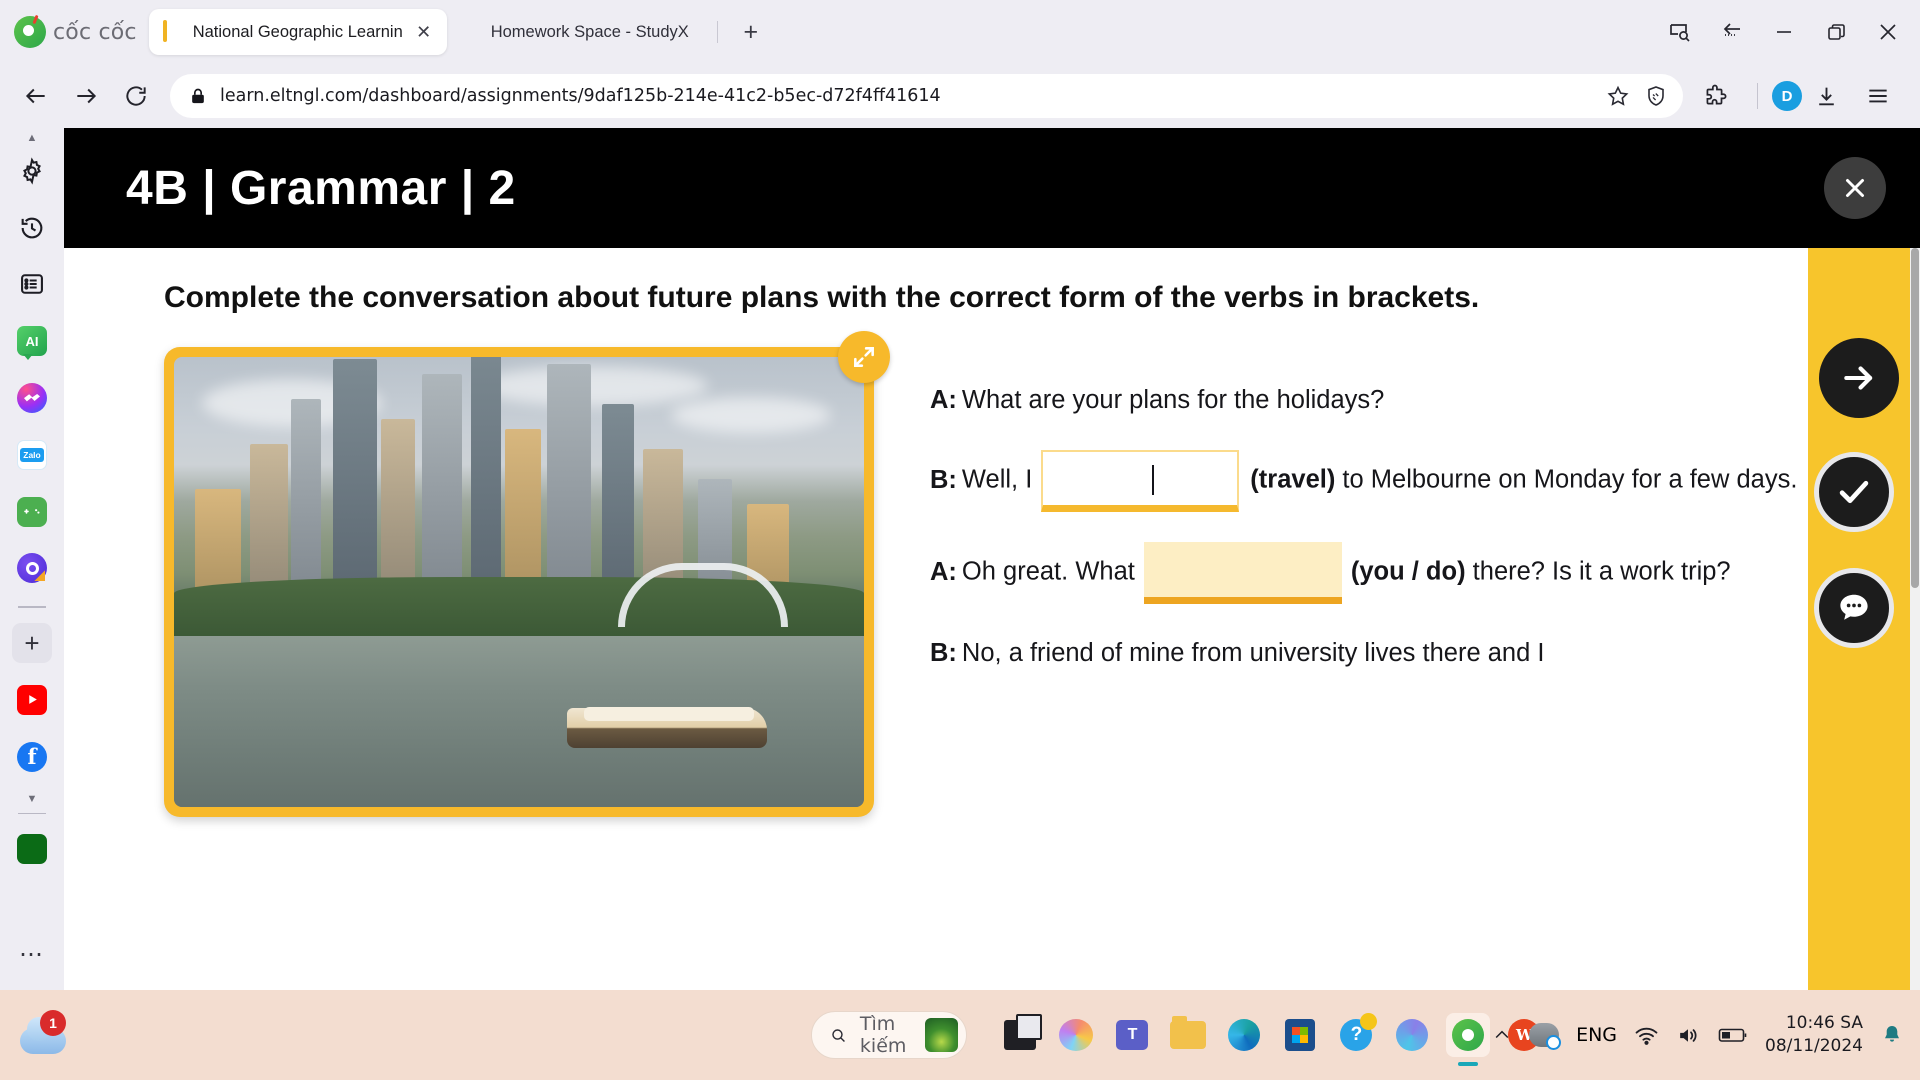  I want to click on search-page-icon, so click(1680, 32).